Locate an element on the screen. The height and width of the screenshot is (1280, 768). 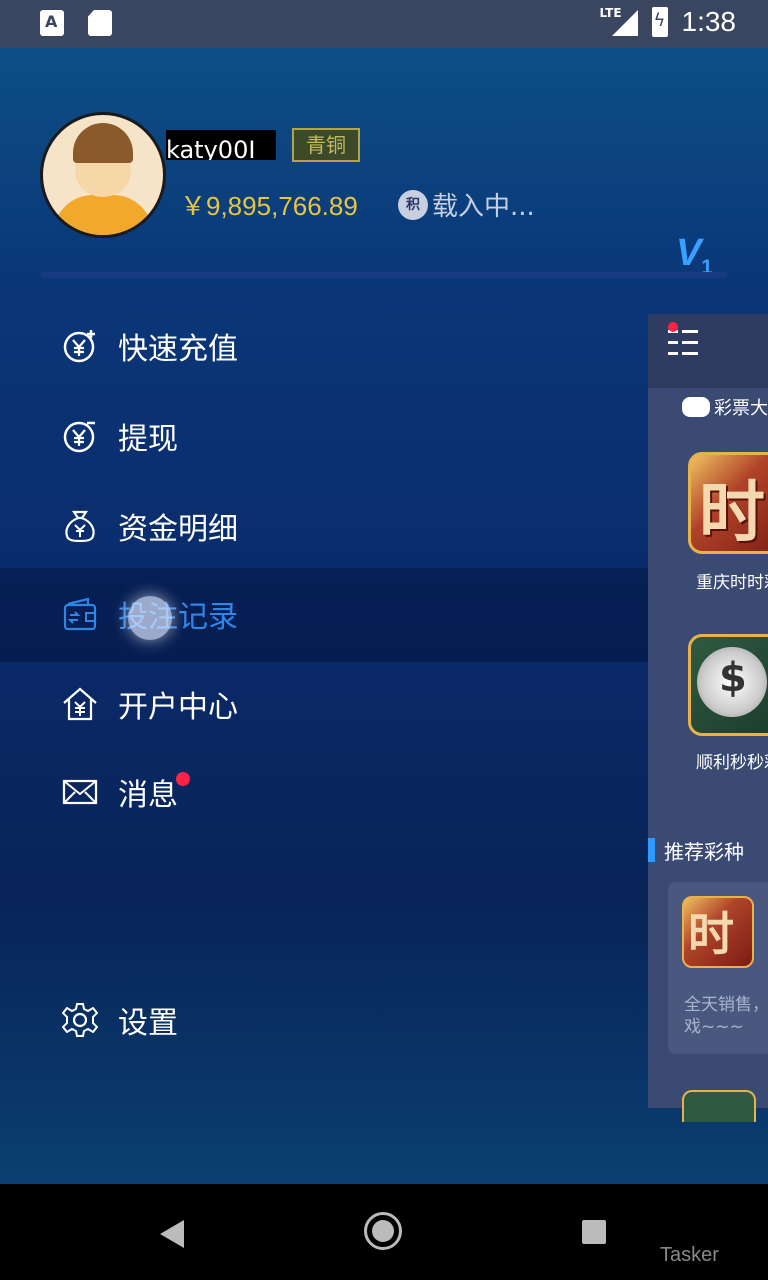
level-progress-bar is located at coordinates (384, 275).